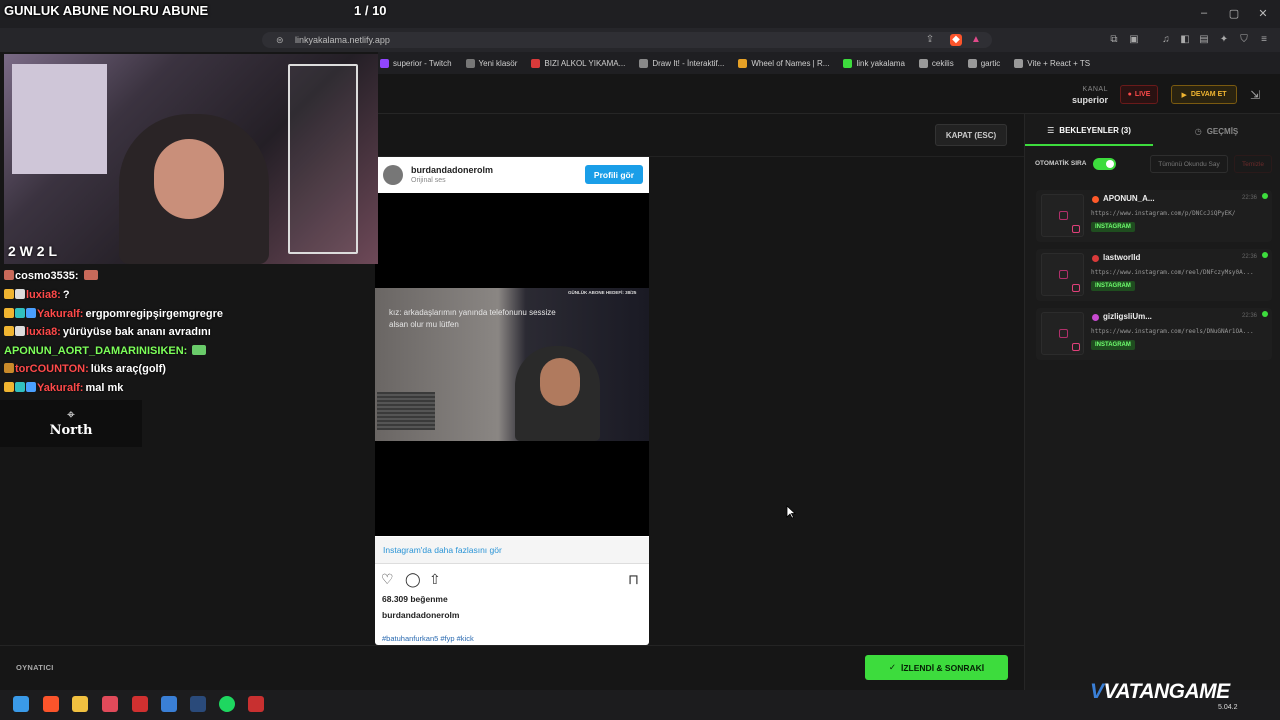 The height and width of the screenshot is (720, 1280). I want to click on bookmark-item: cekilis, so click(936, 63).